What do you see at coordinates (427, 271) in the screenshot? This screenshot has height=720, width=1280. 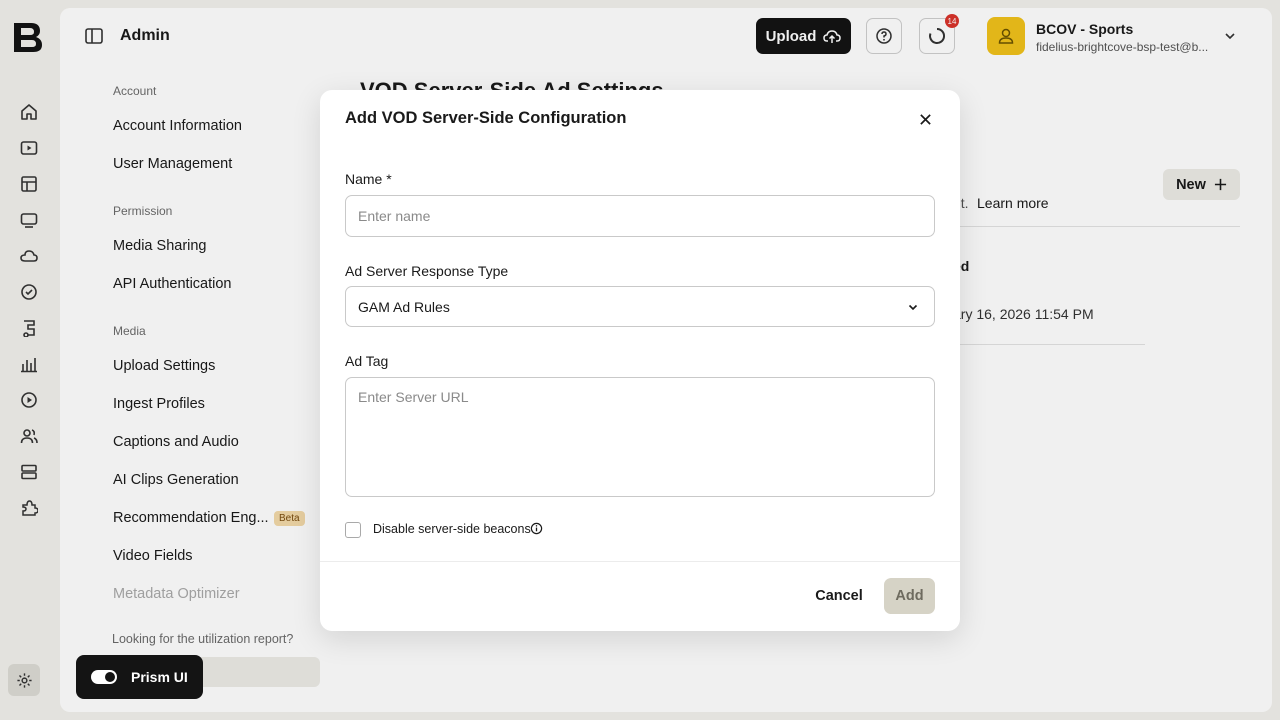 I see `response-type-label: Ad Server Response Type` at bounding box center [427, 271].